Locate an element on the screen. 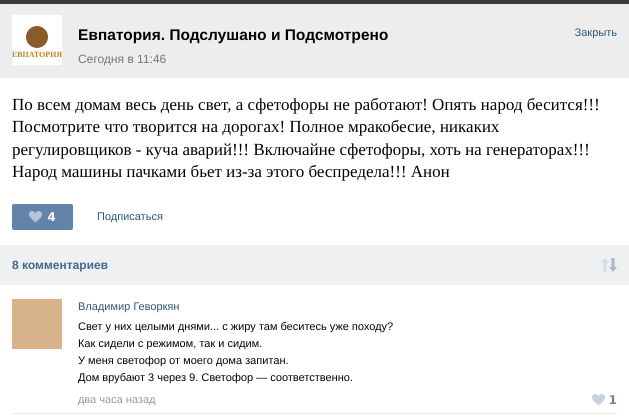  comment-line: Как сидели с режимом, так и сидим. is located at coordinates (171, 344).